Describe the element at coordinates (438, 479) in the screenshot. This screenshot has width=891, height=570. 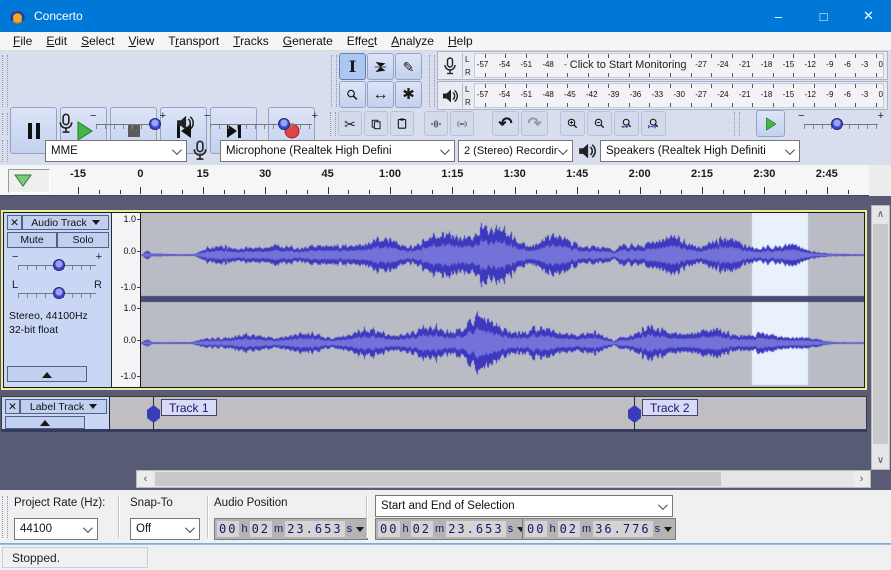
I see `horizontal-scroll-thumb` at that location.